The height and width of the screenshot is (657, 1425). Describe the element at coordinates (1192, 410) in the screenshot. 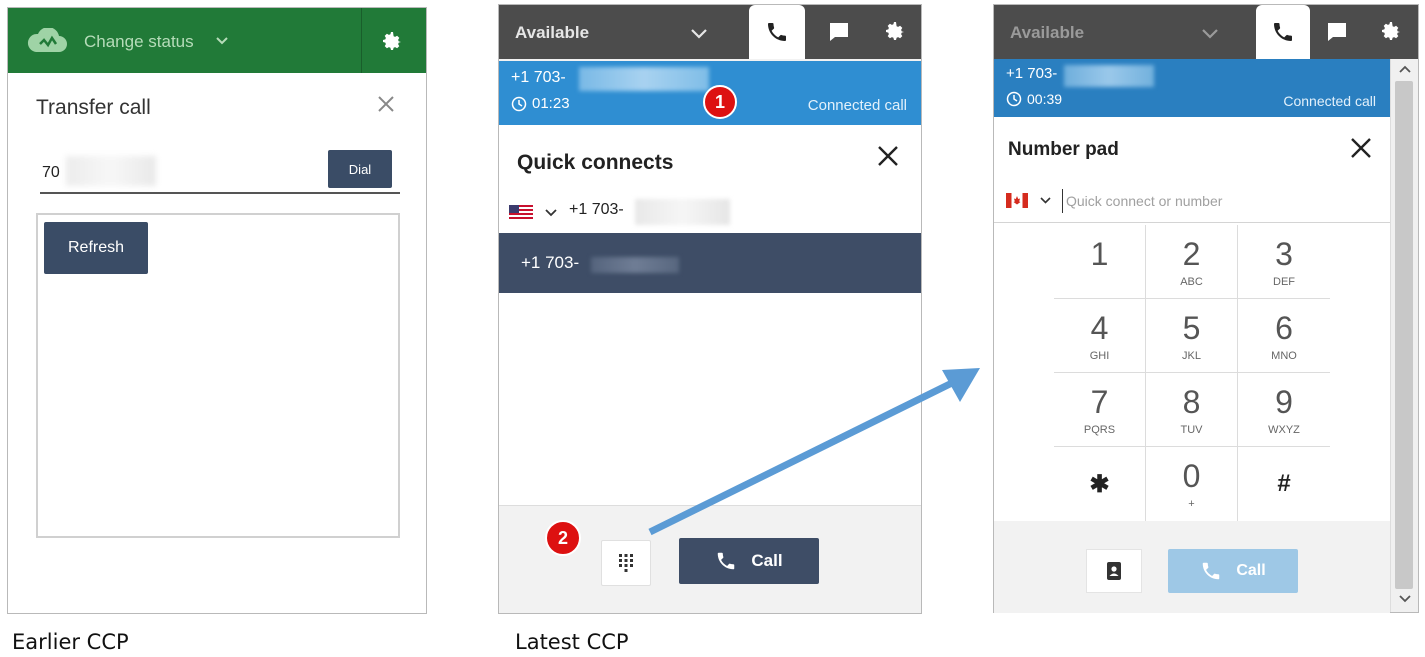

I see `key-8: 8 TUV` at that location.